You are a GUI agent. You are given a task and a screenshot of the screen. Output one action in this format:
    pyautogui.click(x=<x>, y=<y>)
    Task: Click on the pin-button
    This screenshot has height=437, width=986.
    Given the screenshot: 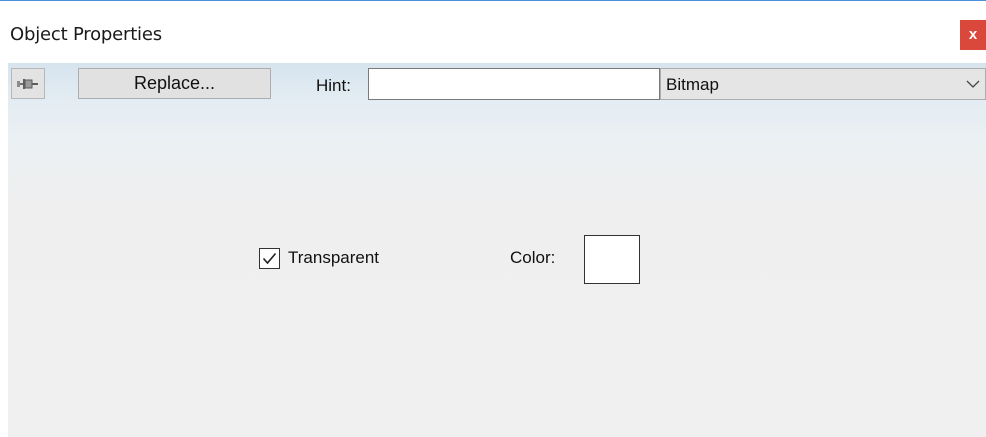 What is the action you would take?
    pyautogui.click(x=28, y=83)
    